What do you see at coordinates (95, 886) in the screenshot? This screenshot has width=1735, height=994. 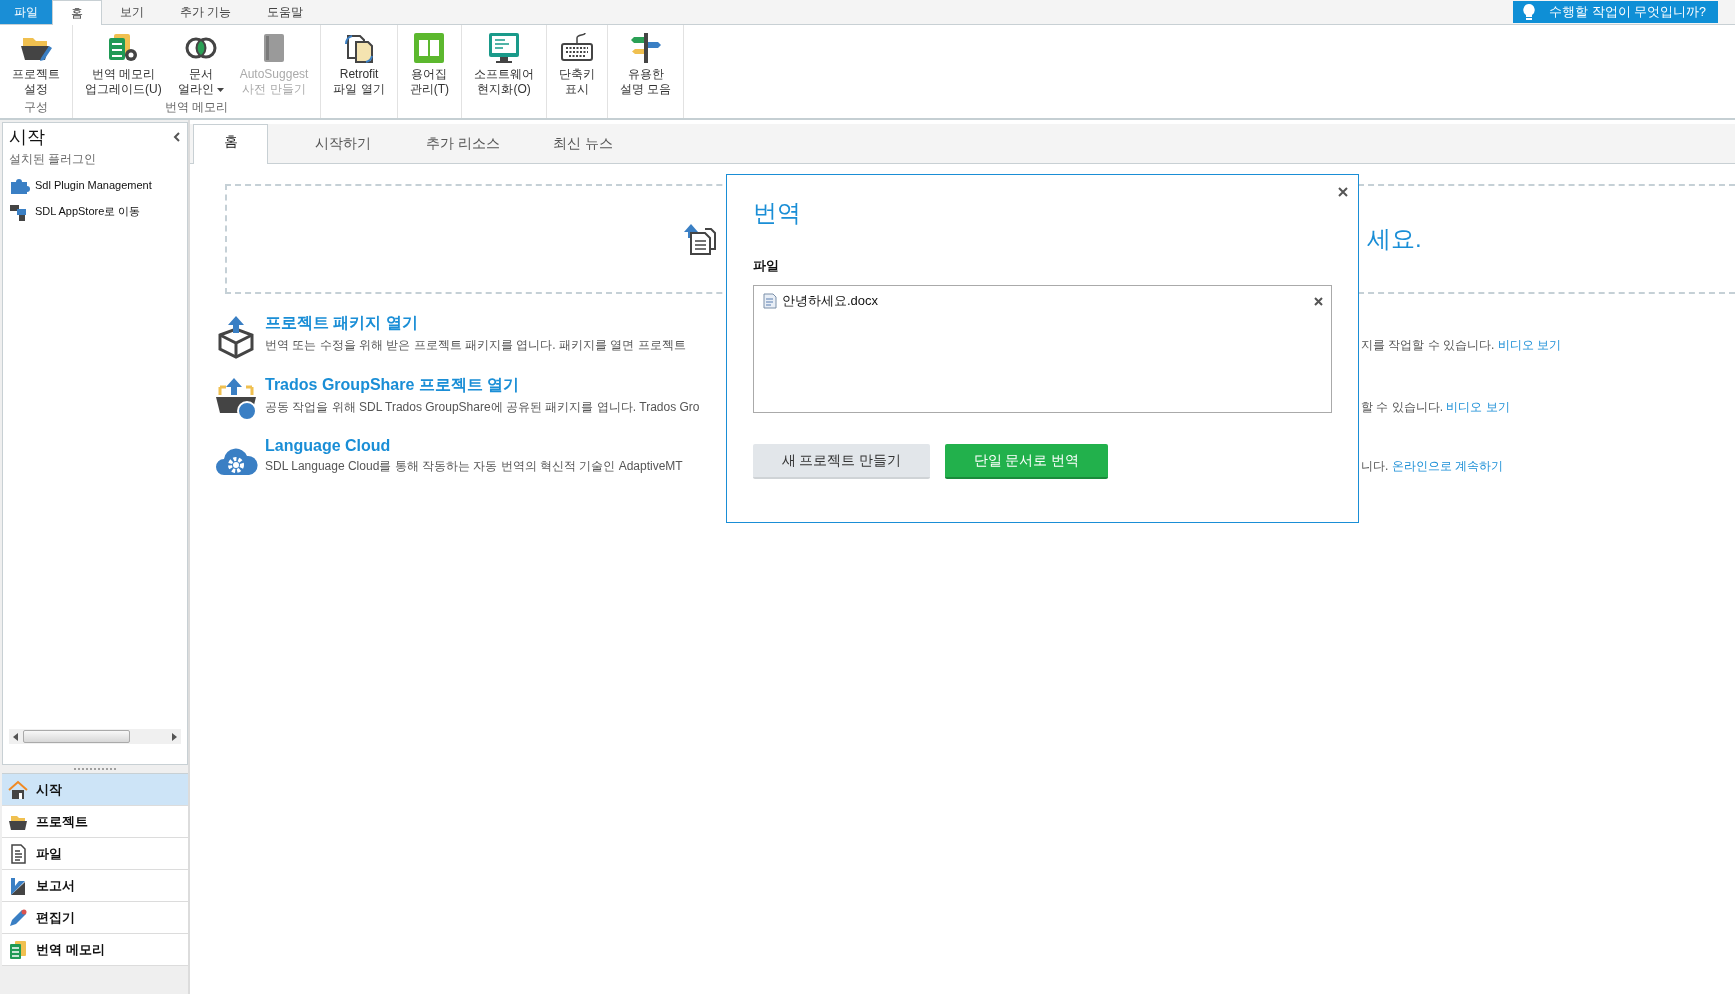 I see `nav-item: 보고서` at bounding box center [95, 886].